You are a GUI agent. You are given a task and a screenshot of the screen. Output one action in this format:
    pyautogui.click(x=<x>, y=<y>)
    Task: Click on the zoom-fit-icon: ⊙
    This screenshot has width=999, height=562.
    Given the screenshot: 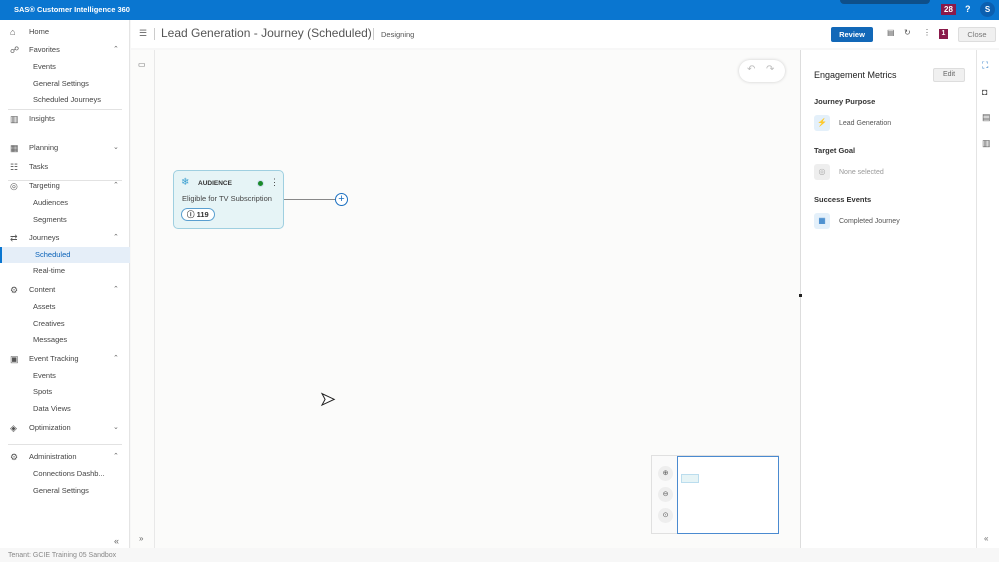 What is the action you would take?
    pyautogui.click(x=665, y=515)
    